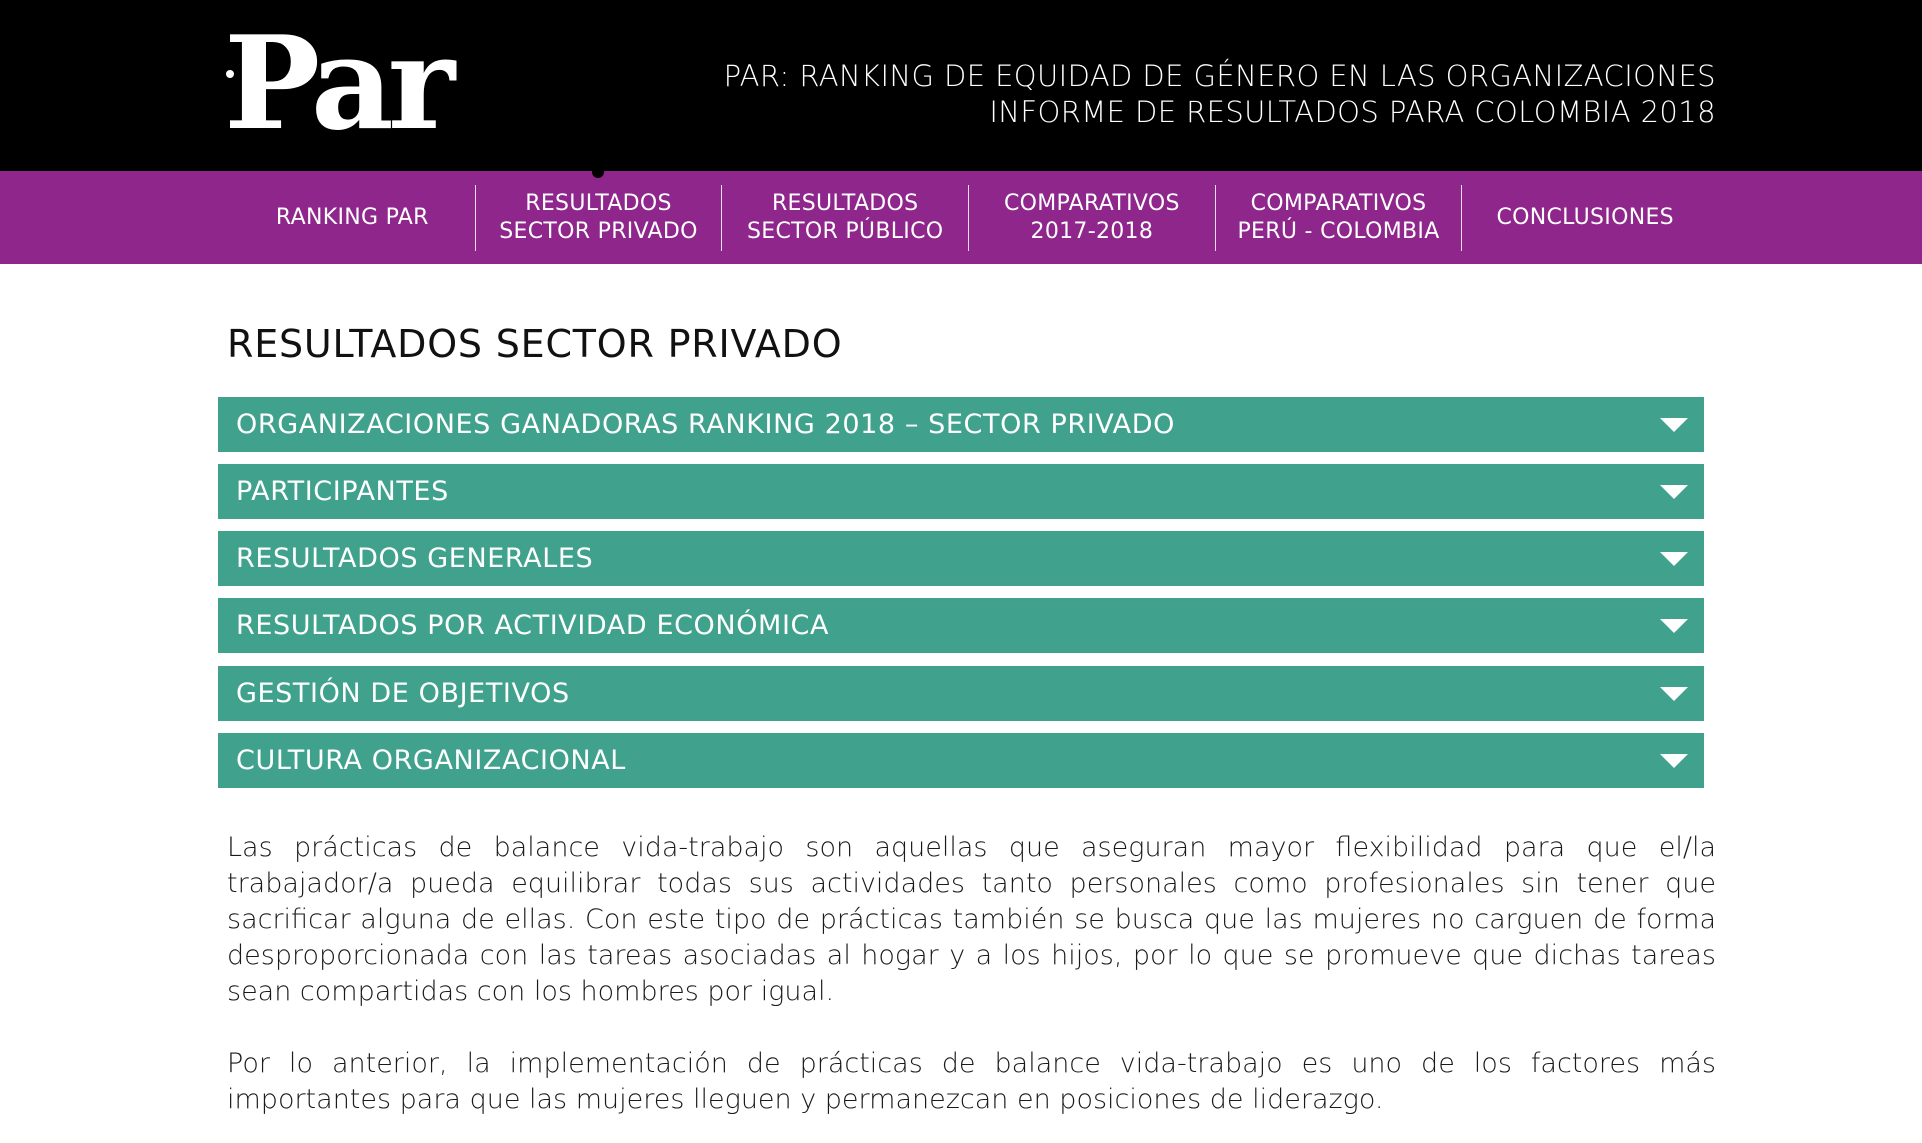  I want to click on accordion-label: RESULTADOS POR ACTIVIDAD ECONÓMICA, so click(533, 625).